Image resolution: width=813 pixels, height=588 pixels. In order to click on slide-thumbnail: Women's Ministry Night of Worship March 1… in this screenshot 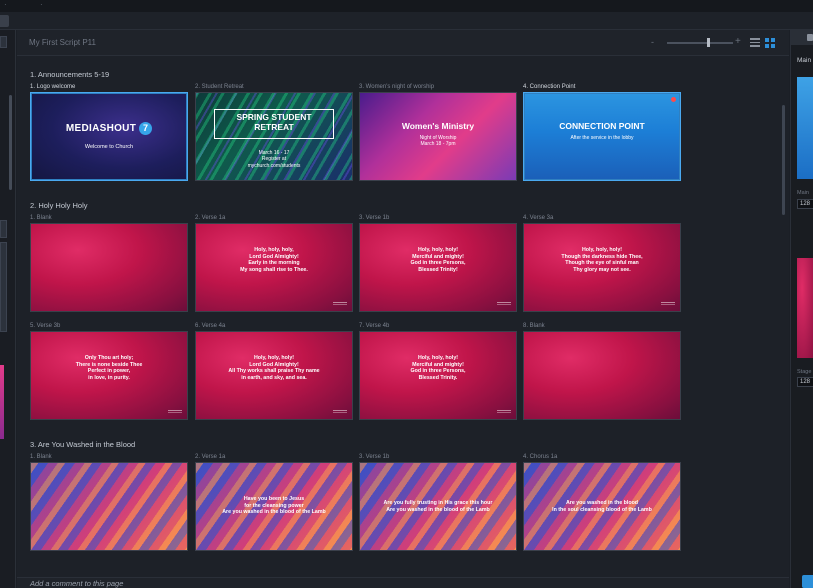, I will do `click(438, 136)`.